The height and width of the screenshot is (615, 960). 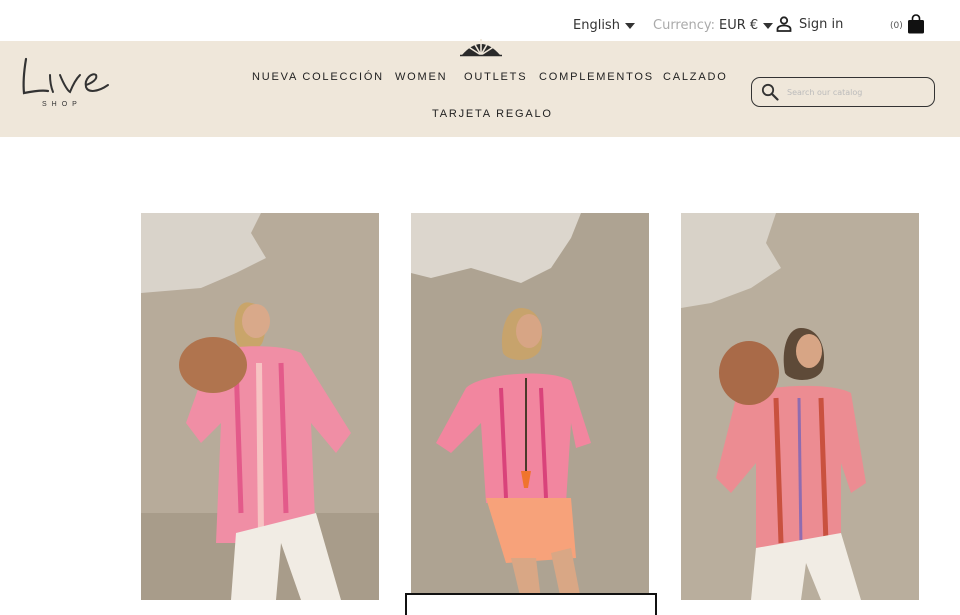 I want to click on logo-subtext: SHOP, so click(x=62, y=104).